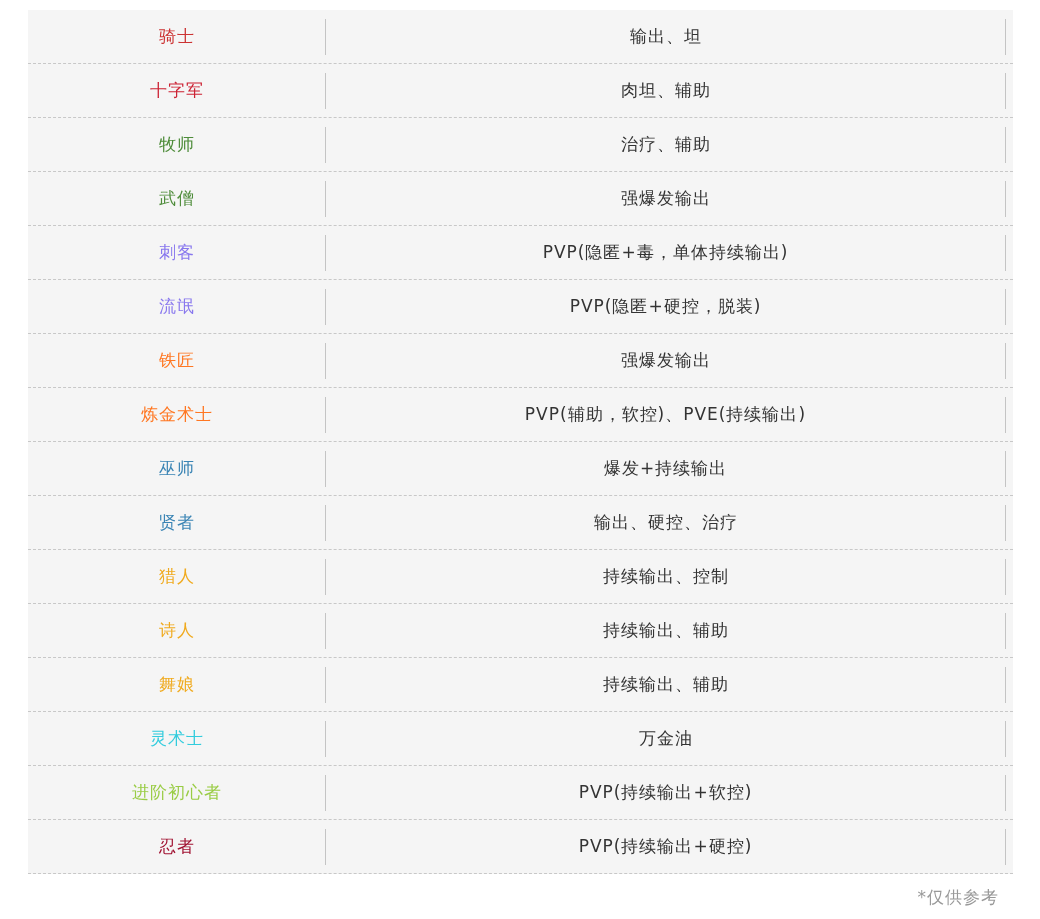 Image resolution: width=1040 pixels, height=919 pixels. What do you see at coordinates (177, 252) in the screenshot?
I see `class-name-cell: 刺客` at bounding box center [177, 252].